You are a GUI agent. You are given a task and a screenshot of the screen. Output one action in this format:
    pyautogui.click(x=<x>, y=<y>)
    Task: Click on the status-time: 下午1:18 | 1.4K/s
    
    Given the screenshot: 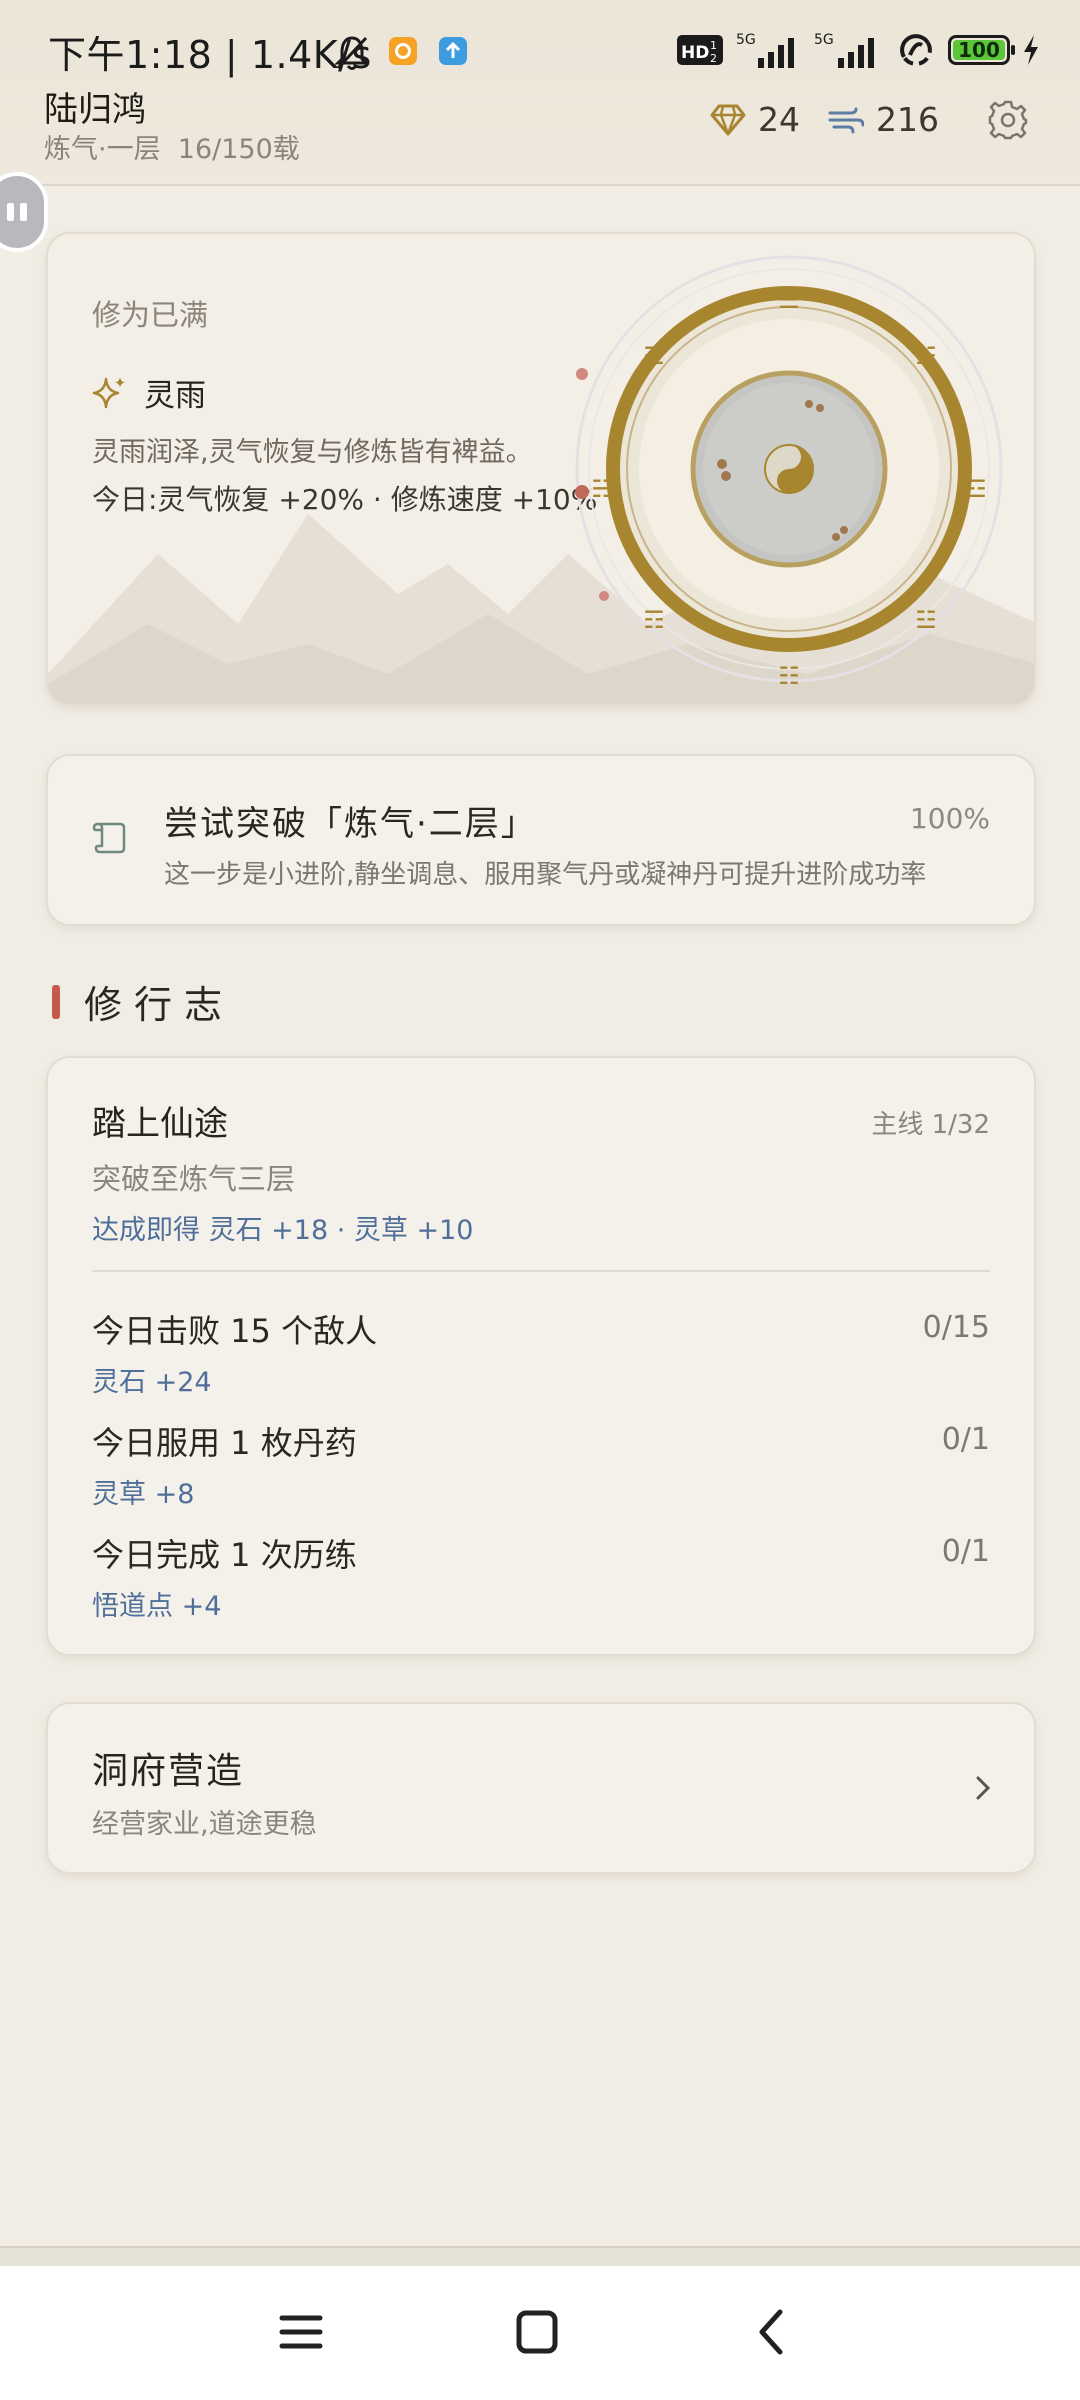 What is the action you would take?
    pyautogui.click(x=210, y=55)
    